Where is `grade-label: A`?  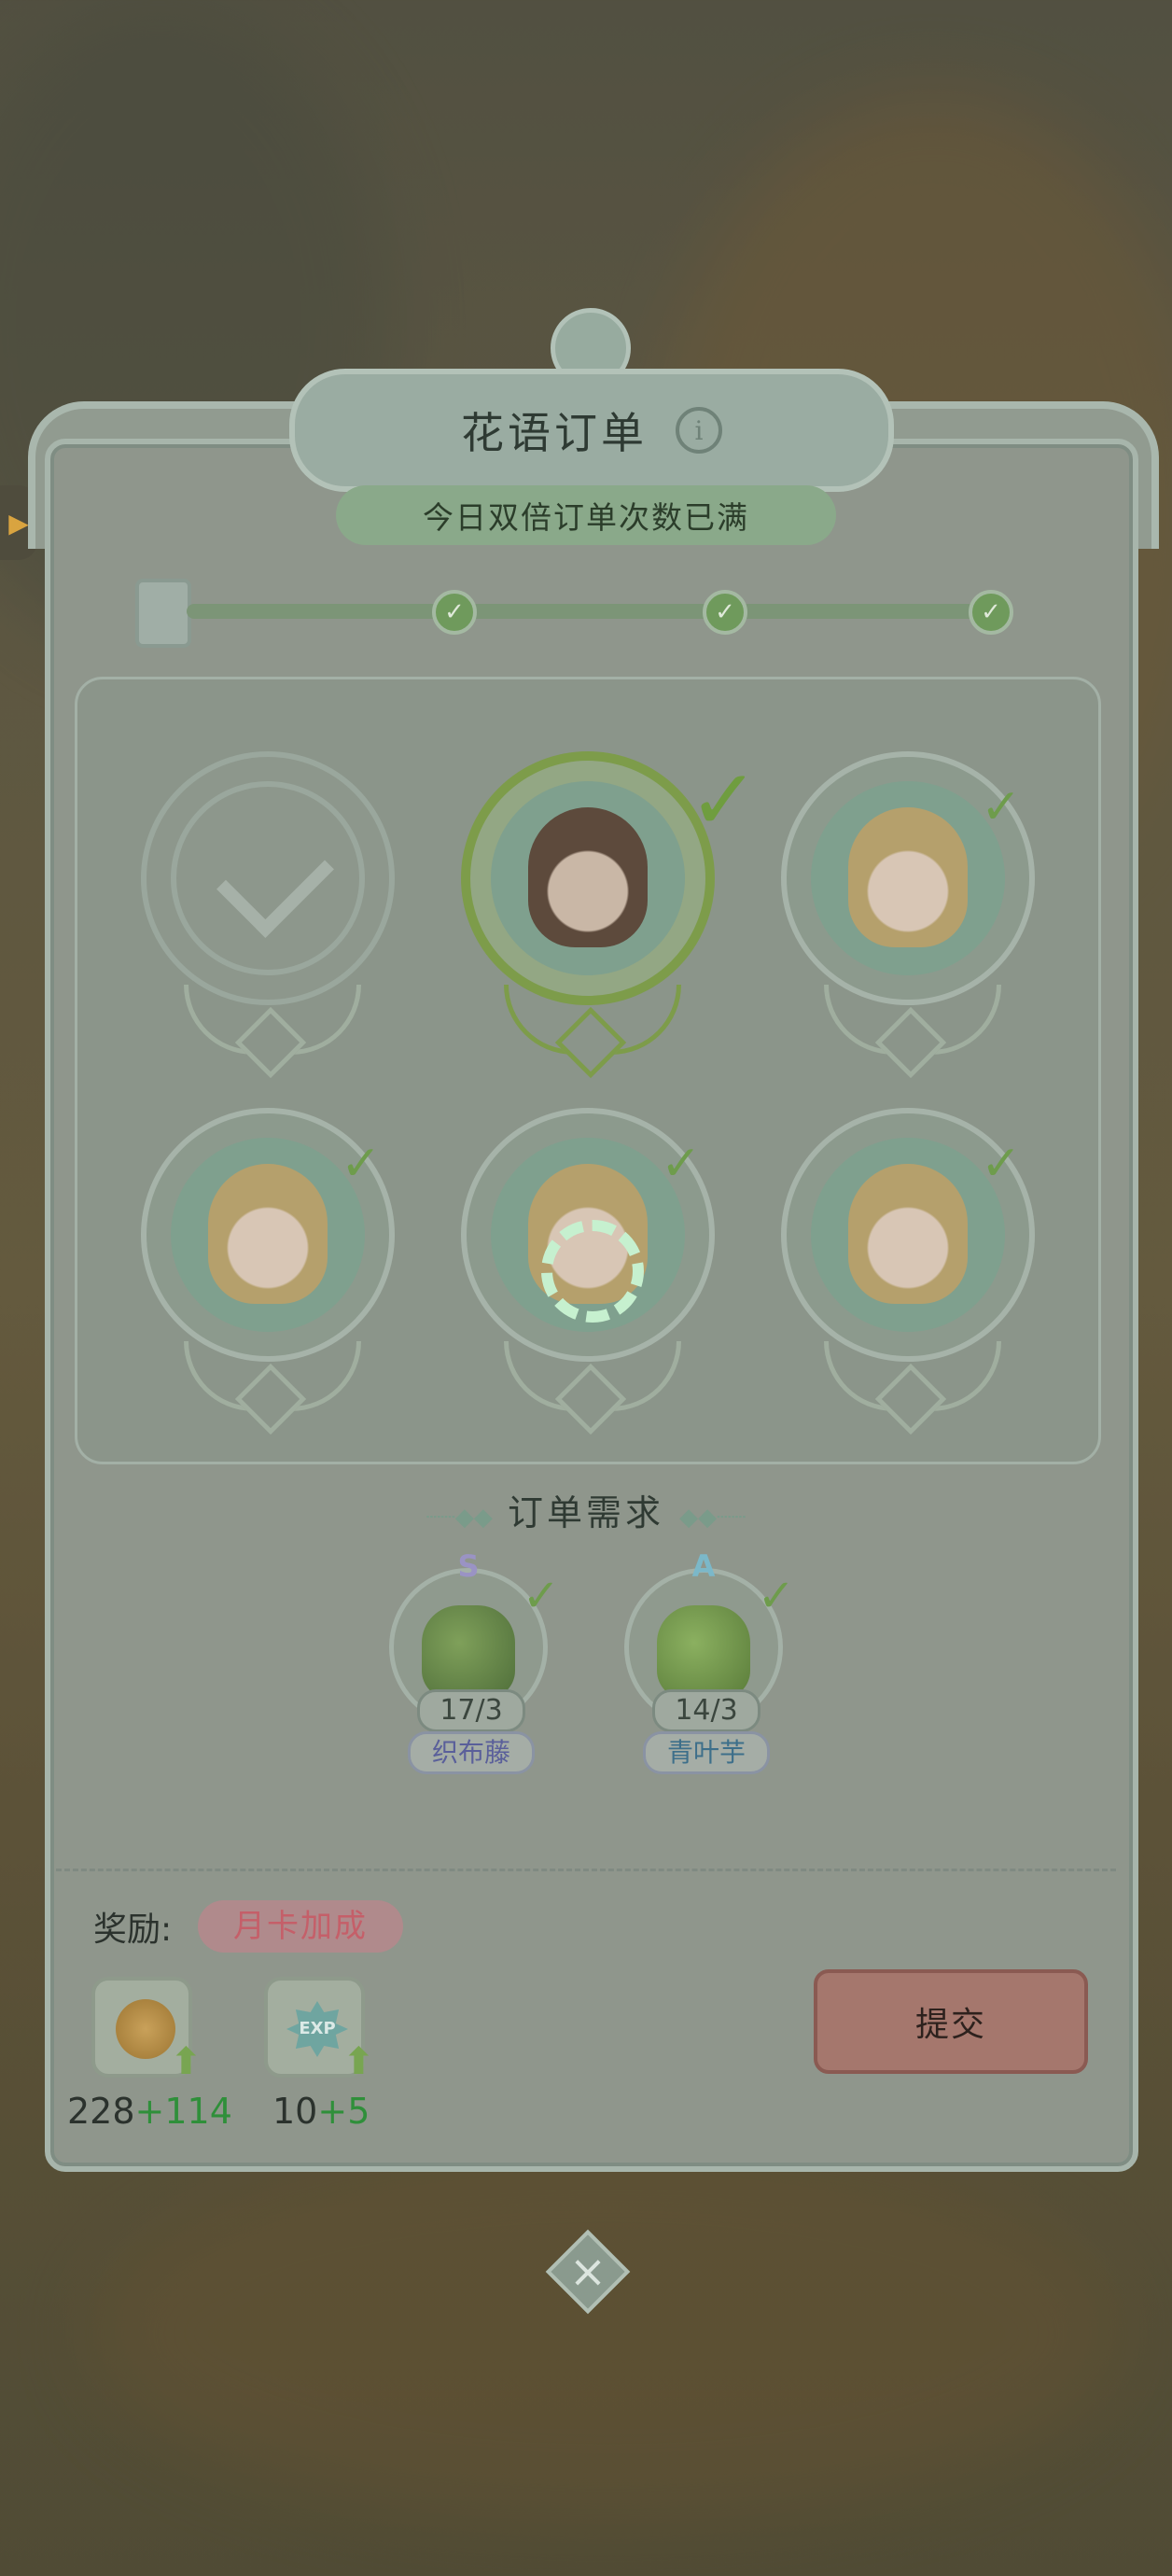 grade-label: A is located at coordinates (703, 1566).